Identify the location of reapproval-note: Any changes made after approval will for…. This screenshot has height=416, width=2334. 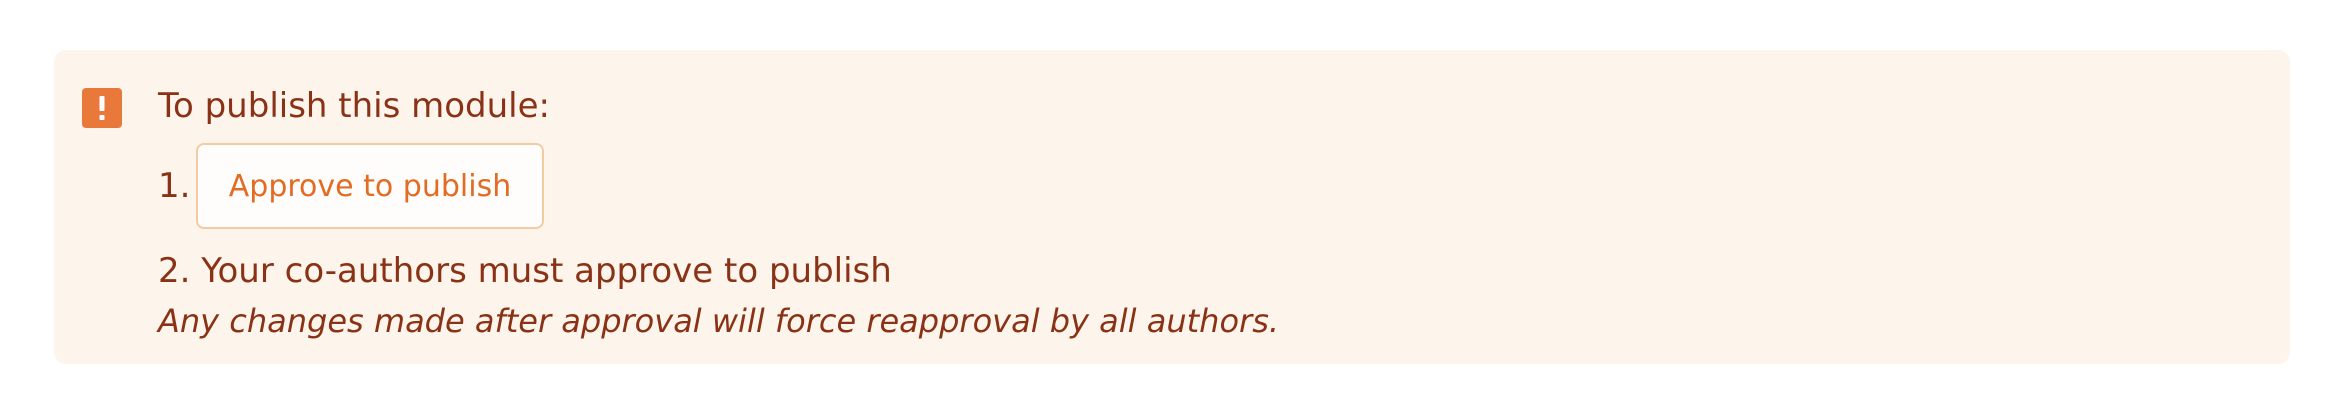
(719, 321).